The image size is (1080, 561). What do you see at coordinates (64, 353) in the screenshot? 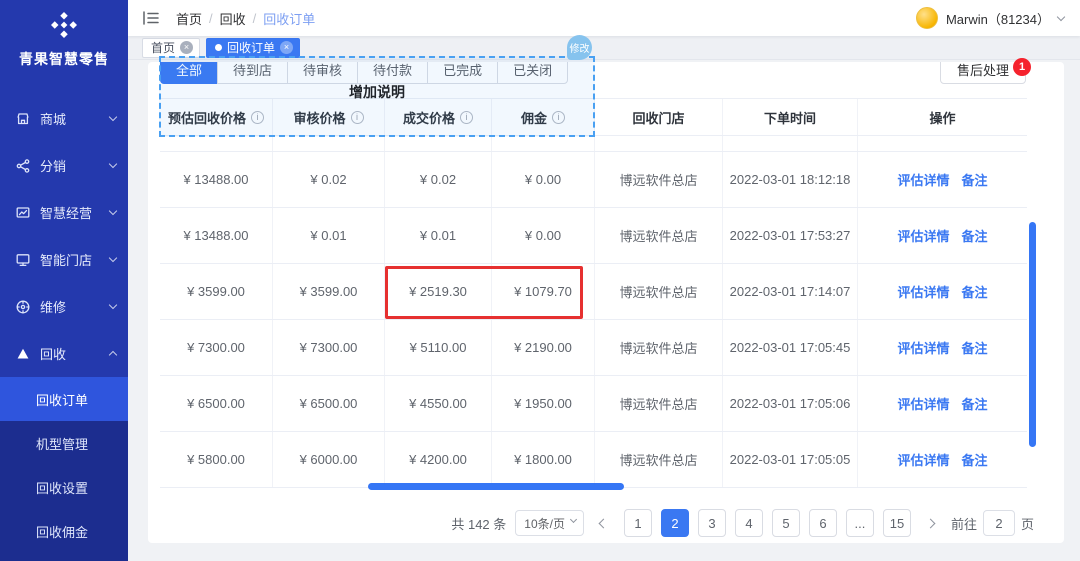
I see `sidebar-item-recycle: 回收` at bounding box center [64, 353].